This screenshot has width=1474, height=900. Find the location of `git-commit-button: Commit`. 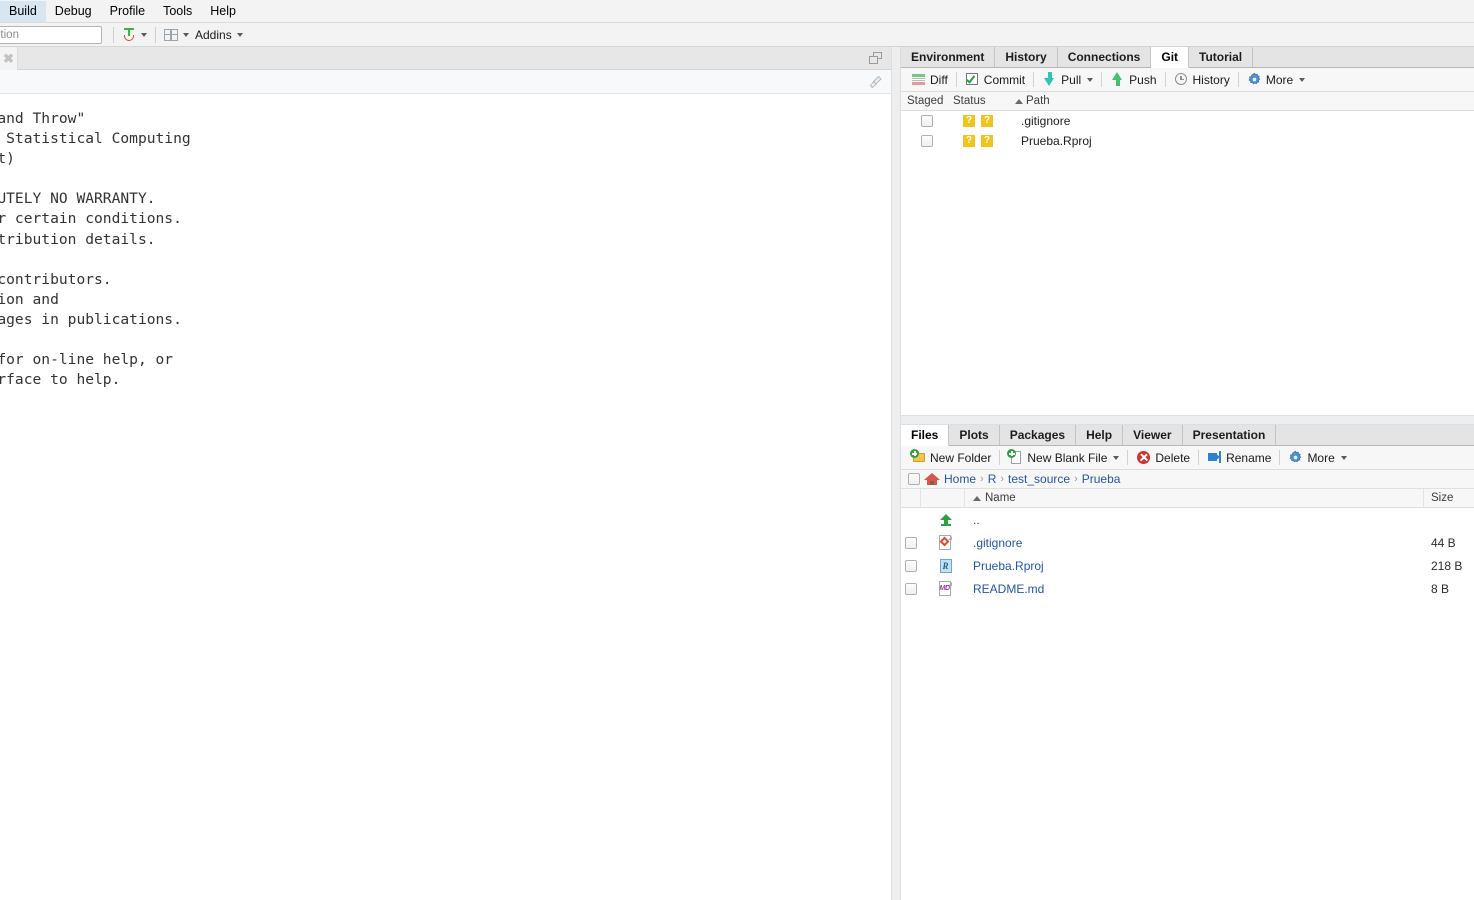

git-commit-button: Commit is located at coordinates (995, 80).